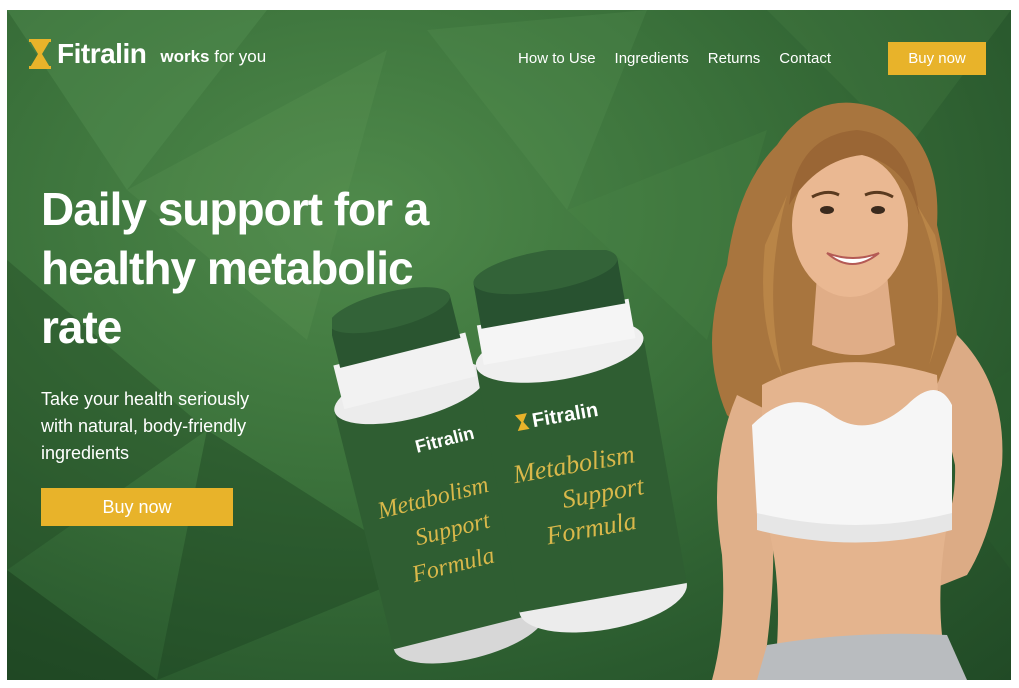  I want to click on logo-tagline: works for you, so click(213, 57).